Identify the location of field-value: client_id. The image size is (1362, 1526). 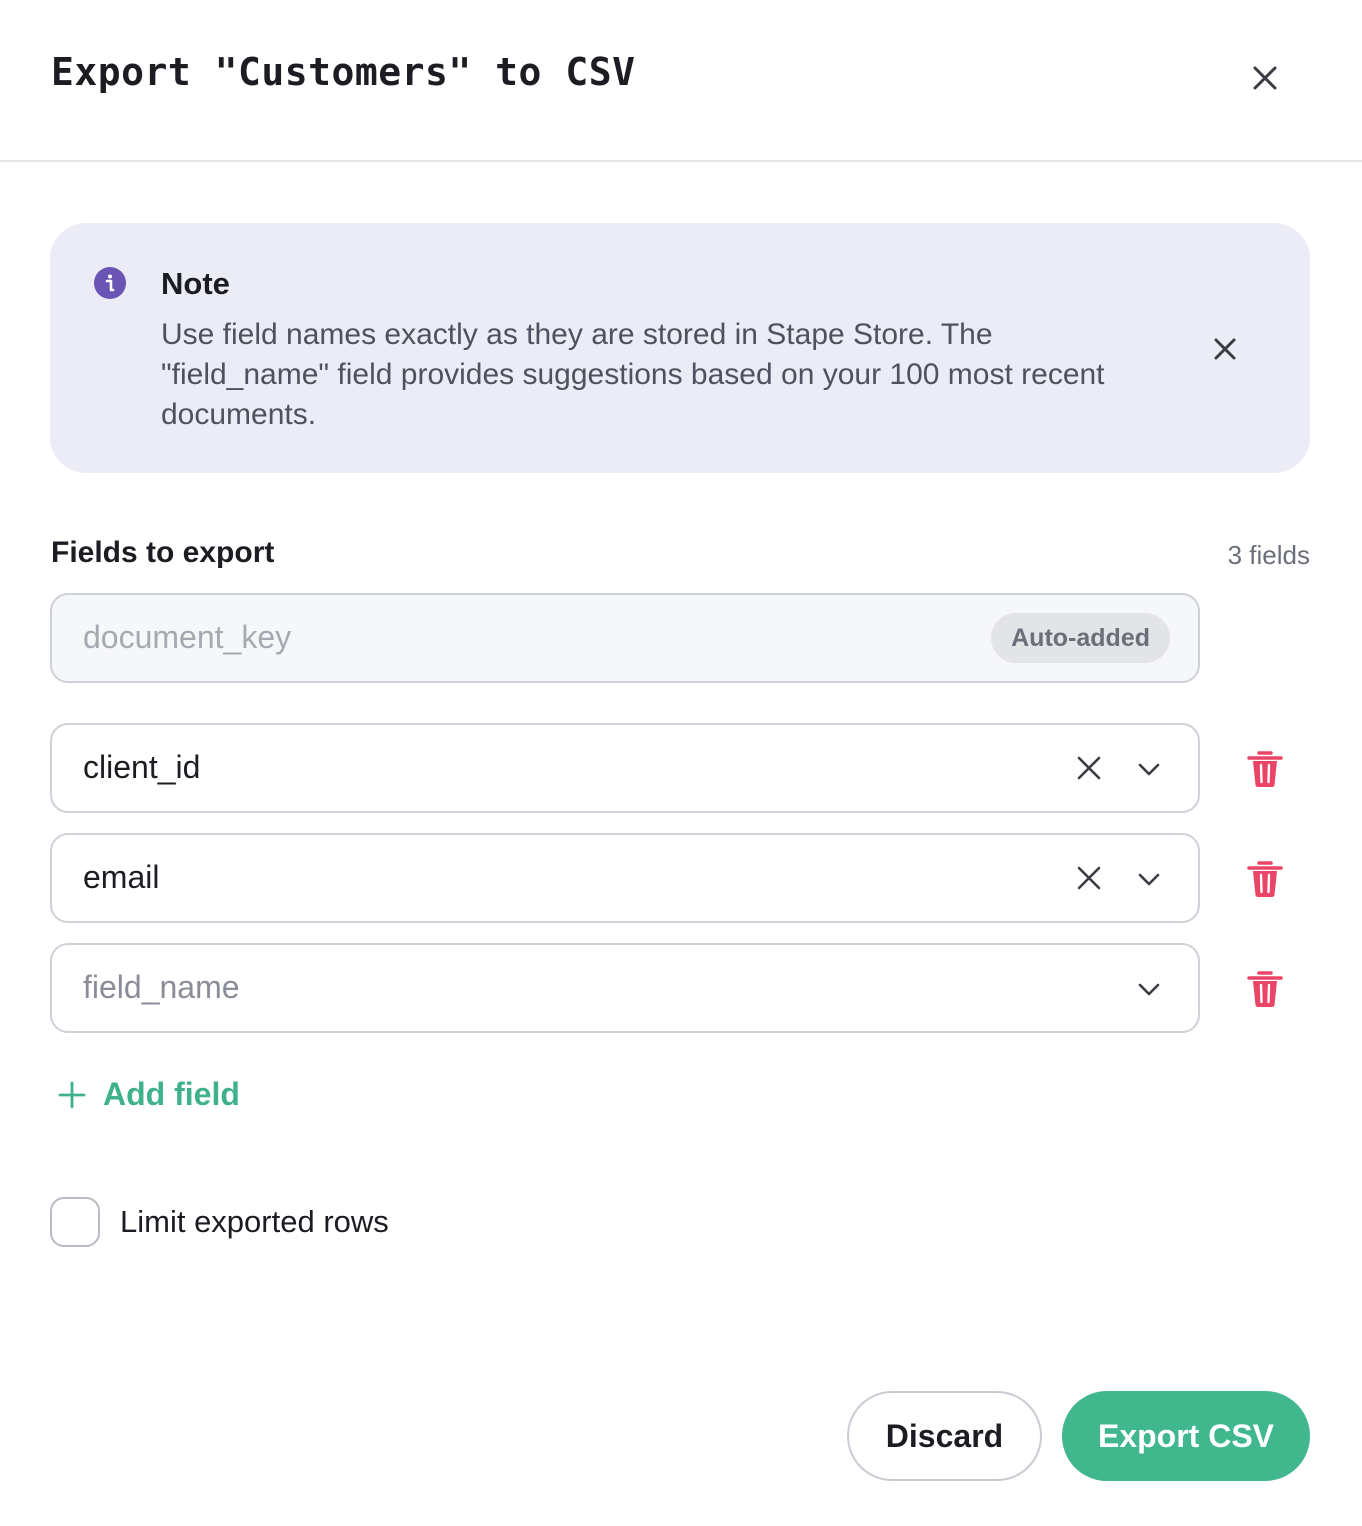
(142, 767).